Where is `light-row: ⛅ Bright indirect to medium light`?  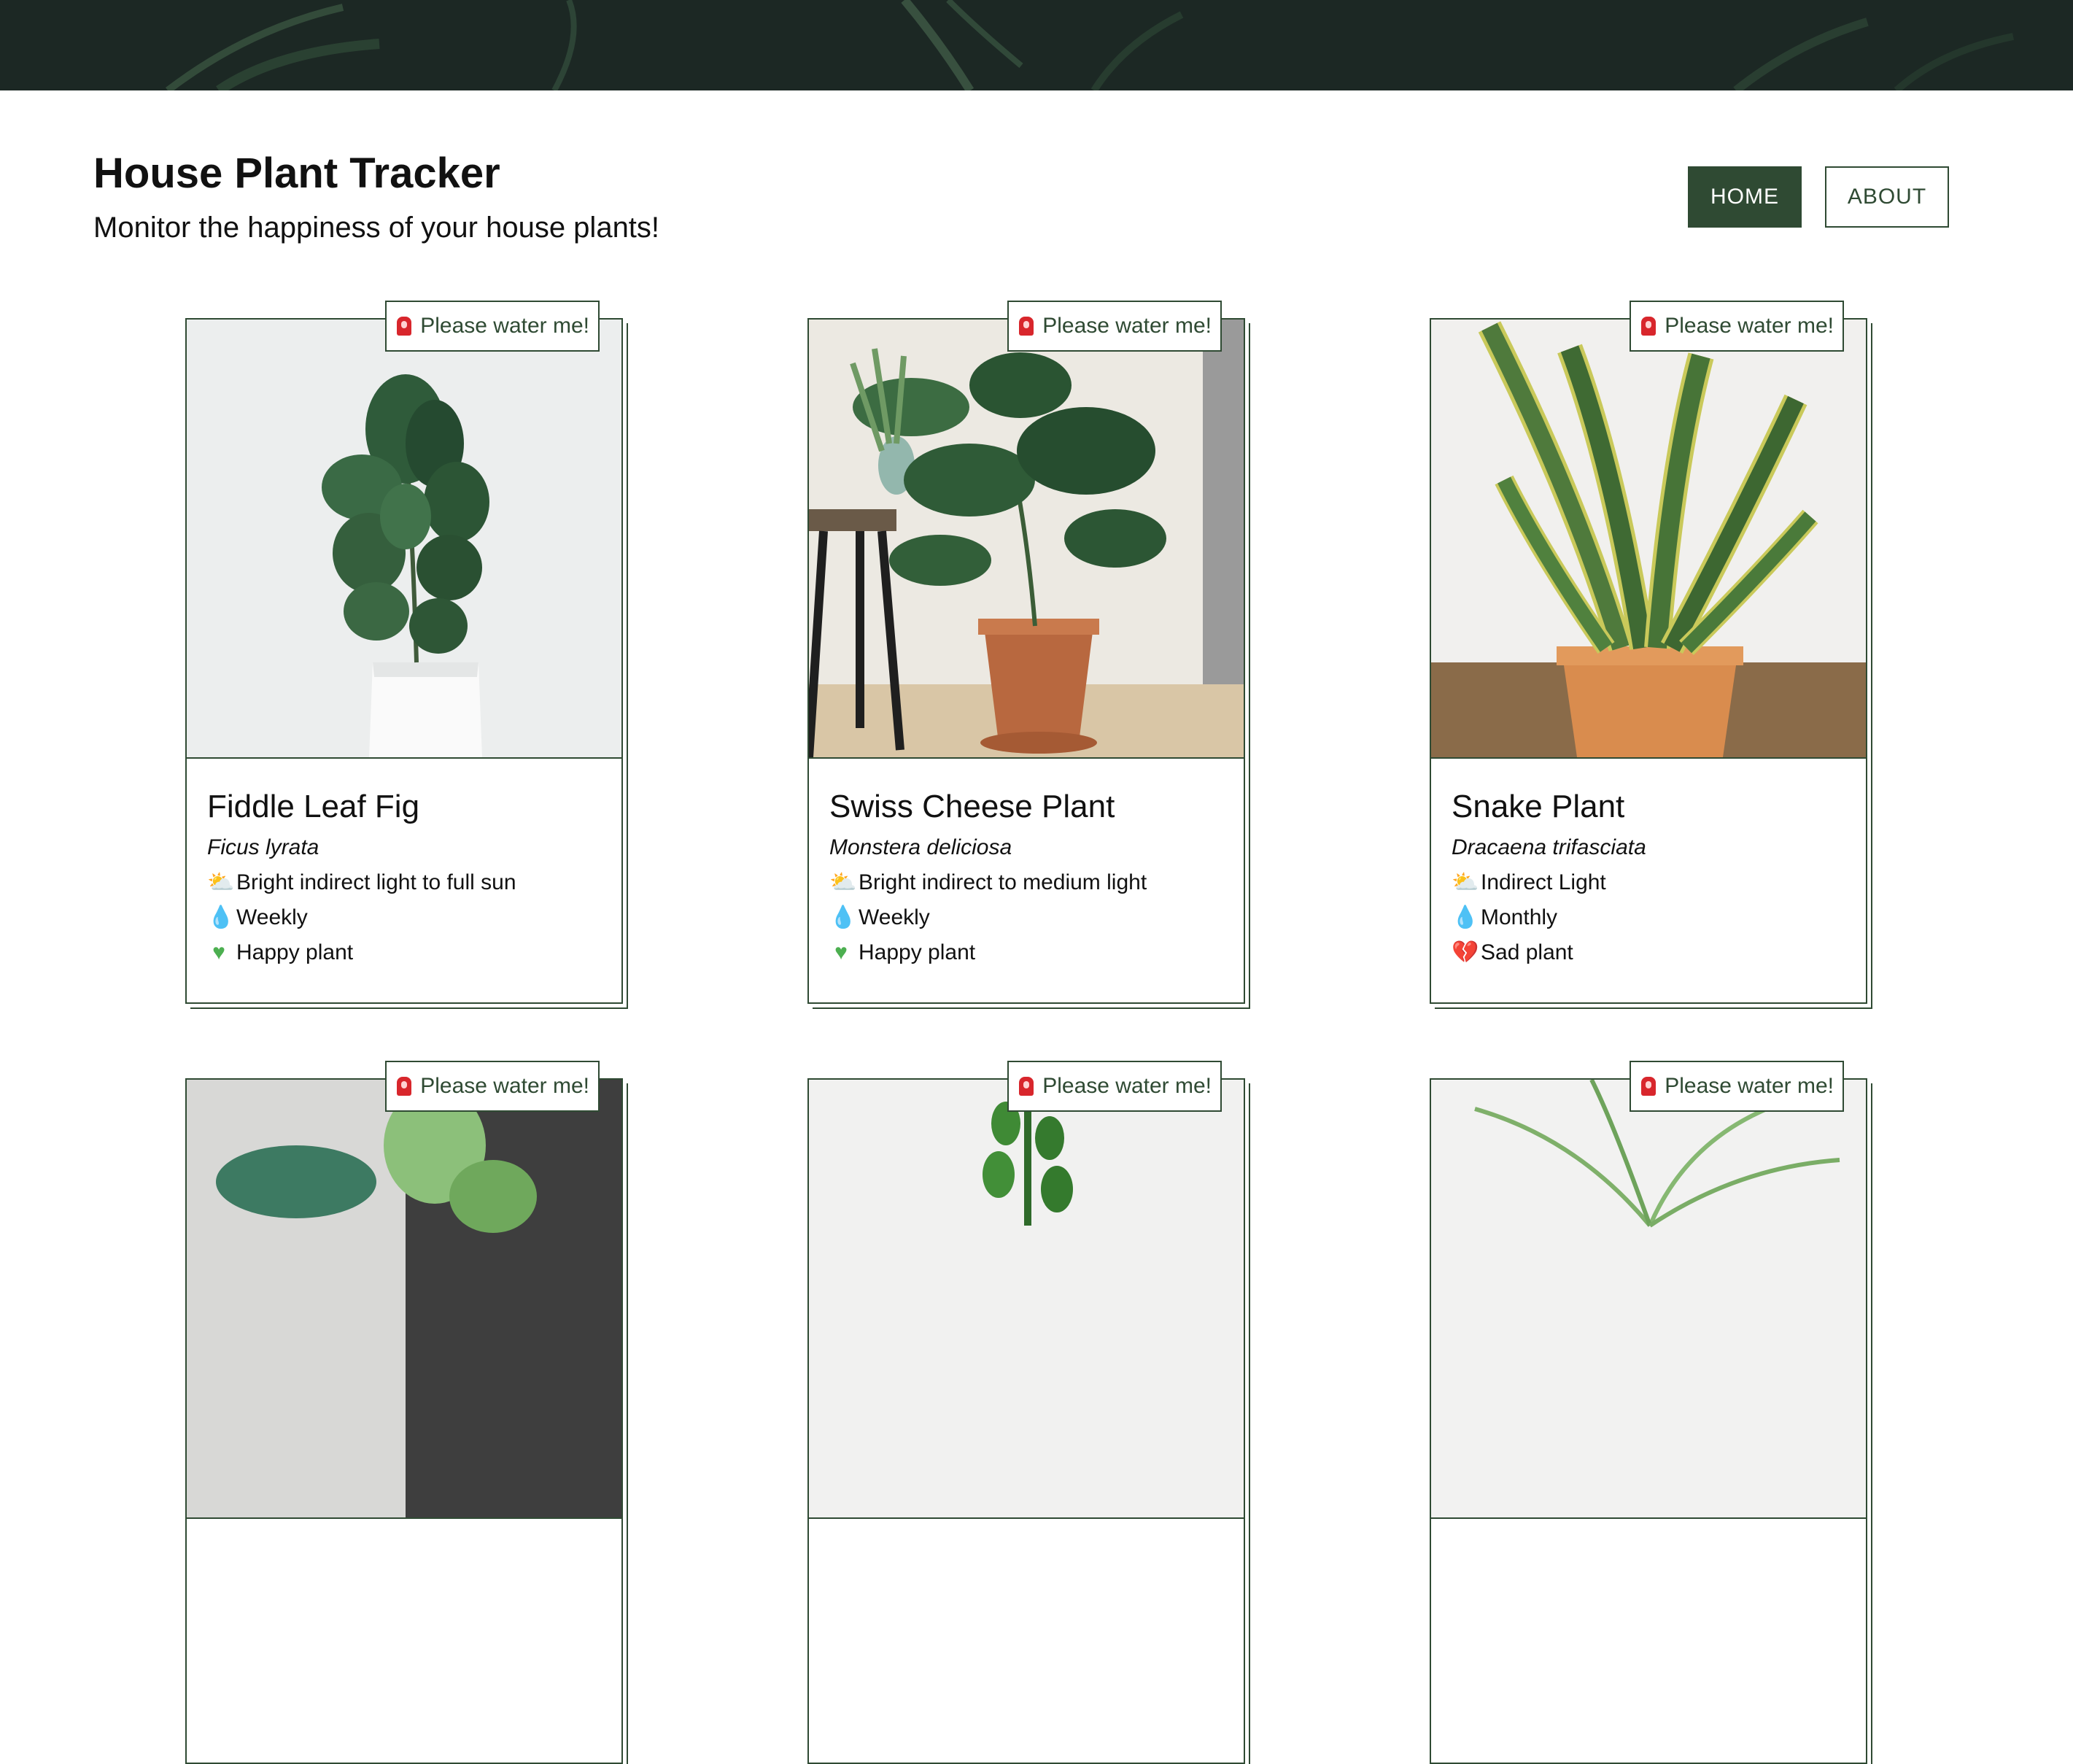
light-row: ⛅ Bright indirect to medium light is located at coordinates (988, 883).